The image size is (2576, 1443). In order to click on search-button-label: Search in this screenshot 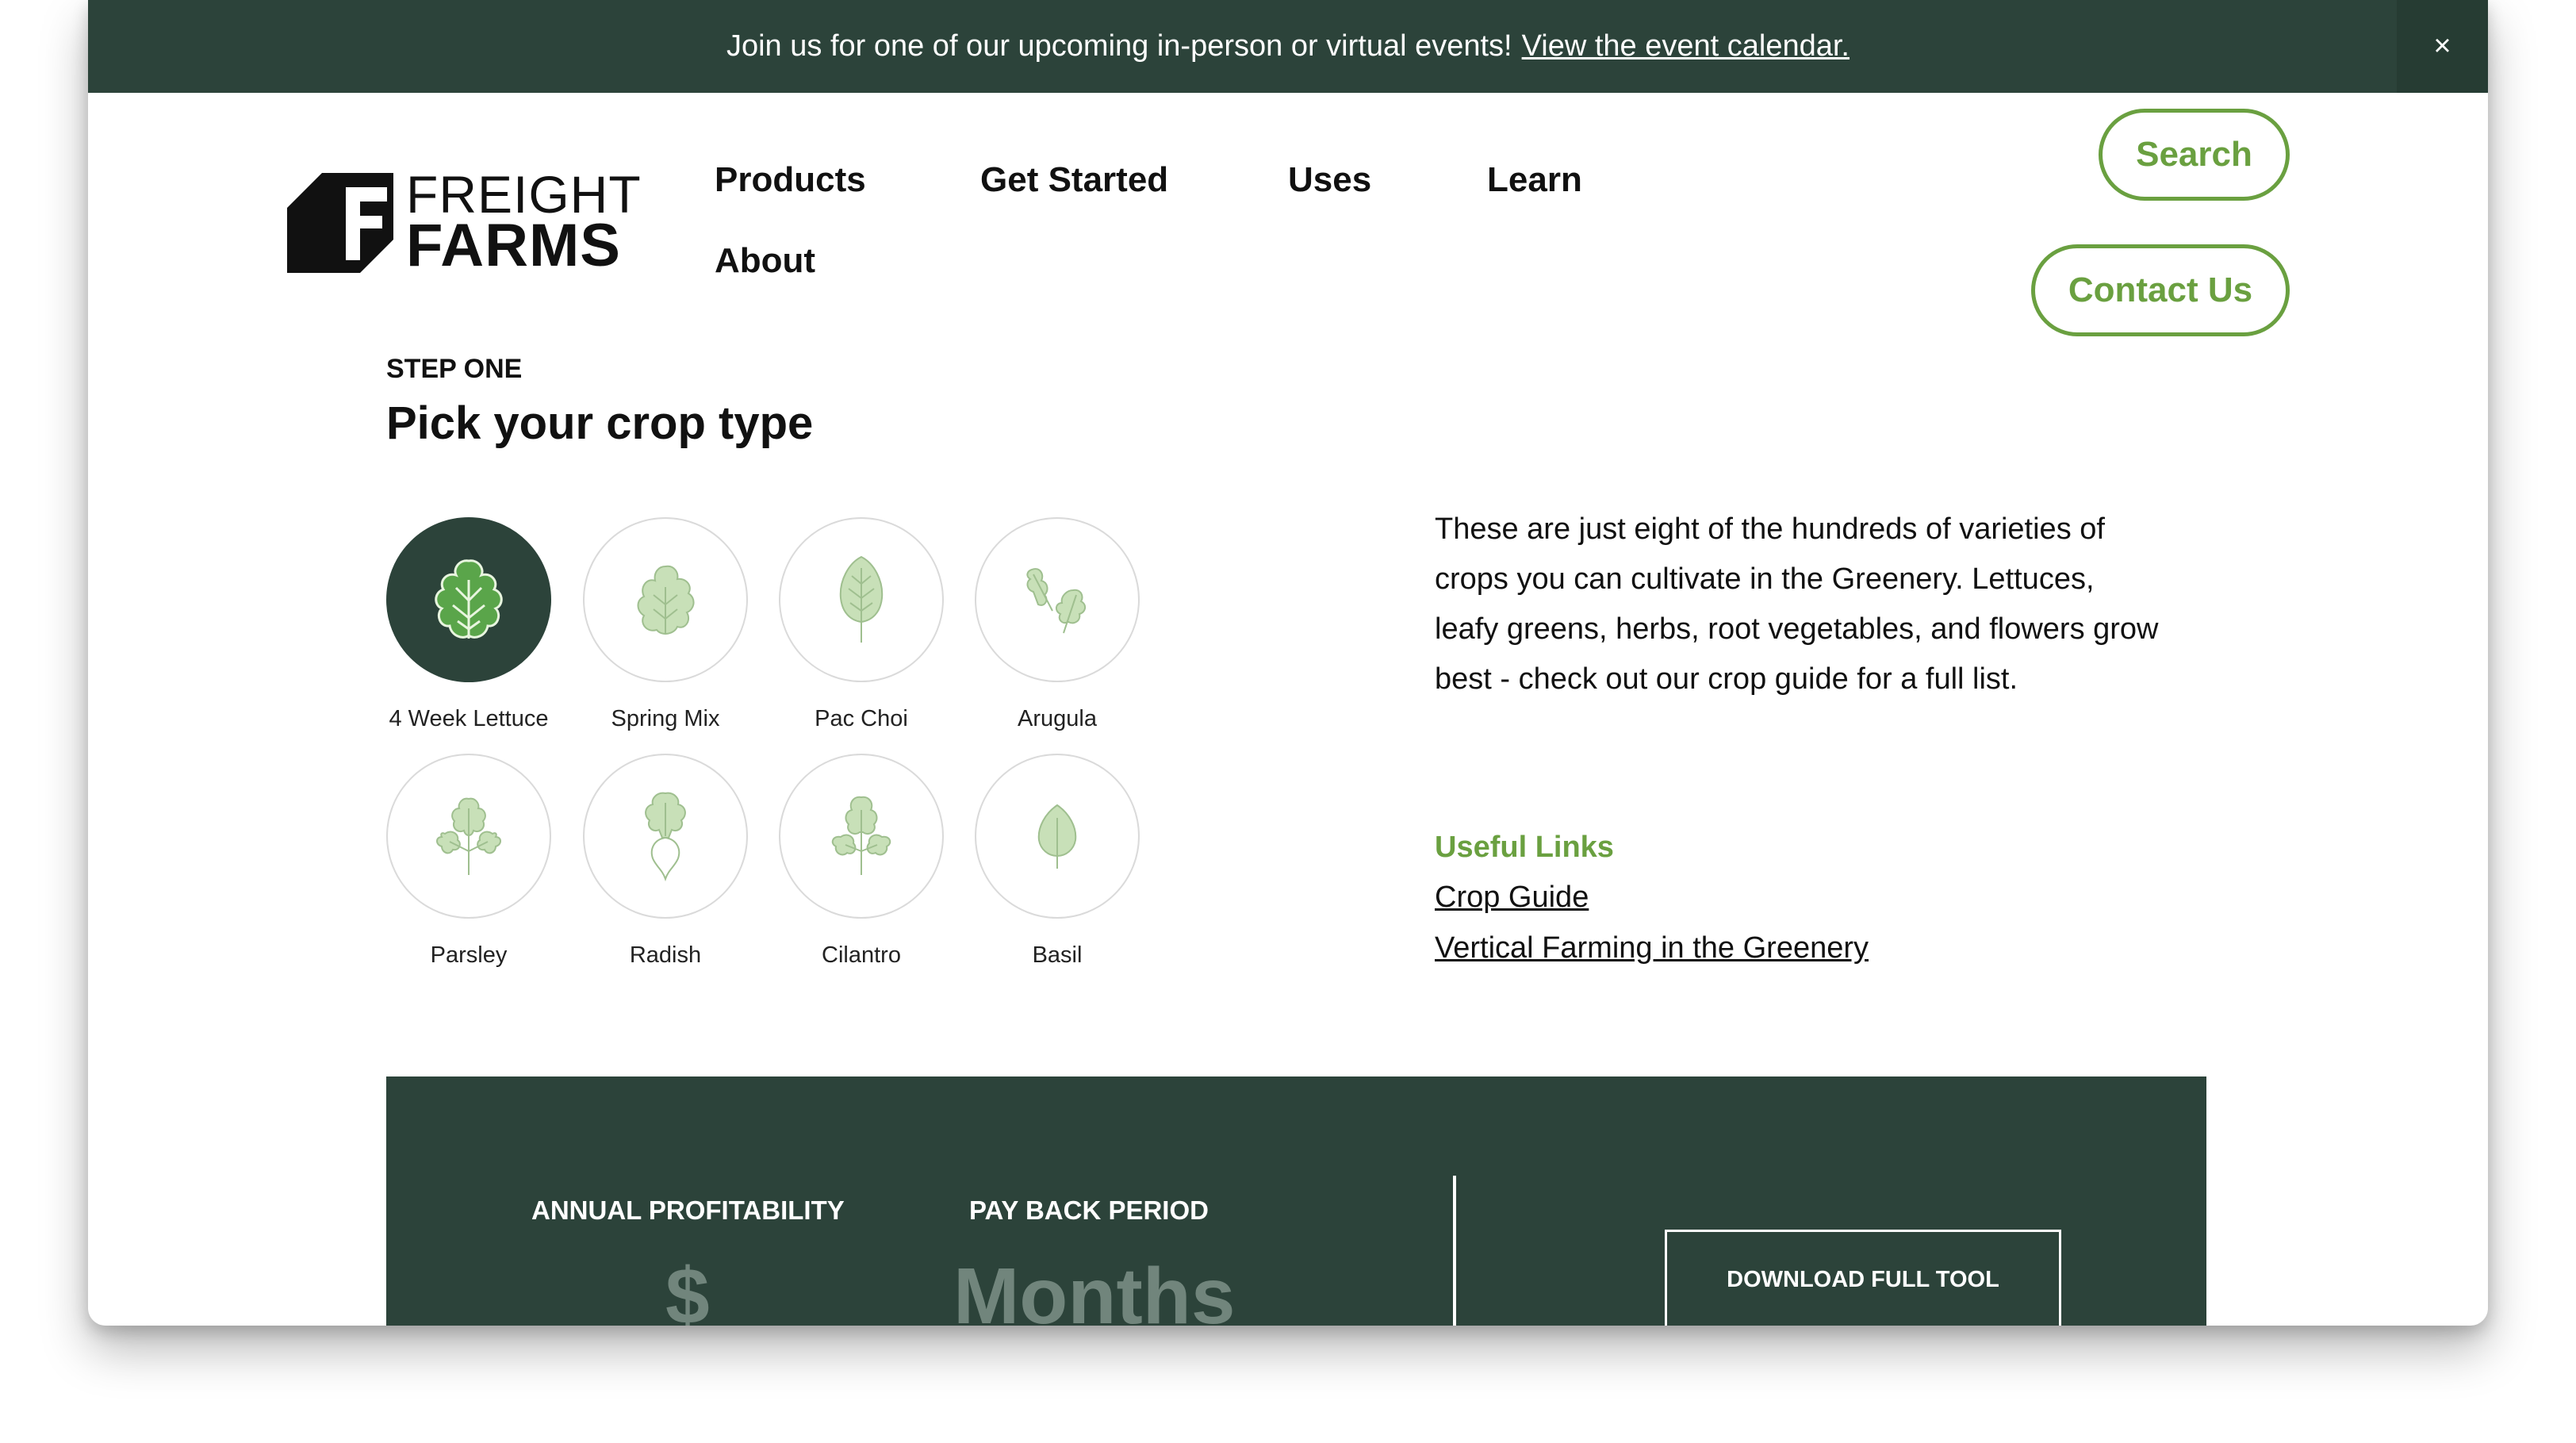, I will do `click(2194, 154)`.